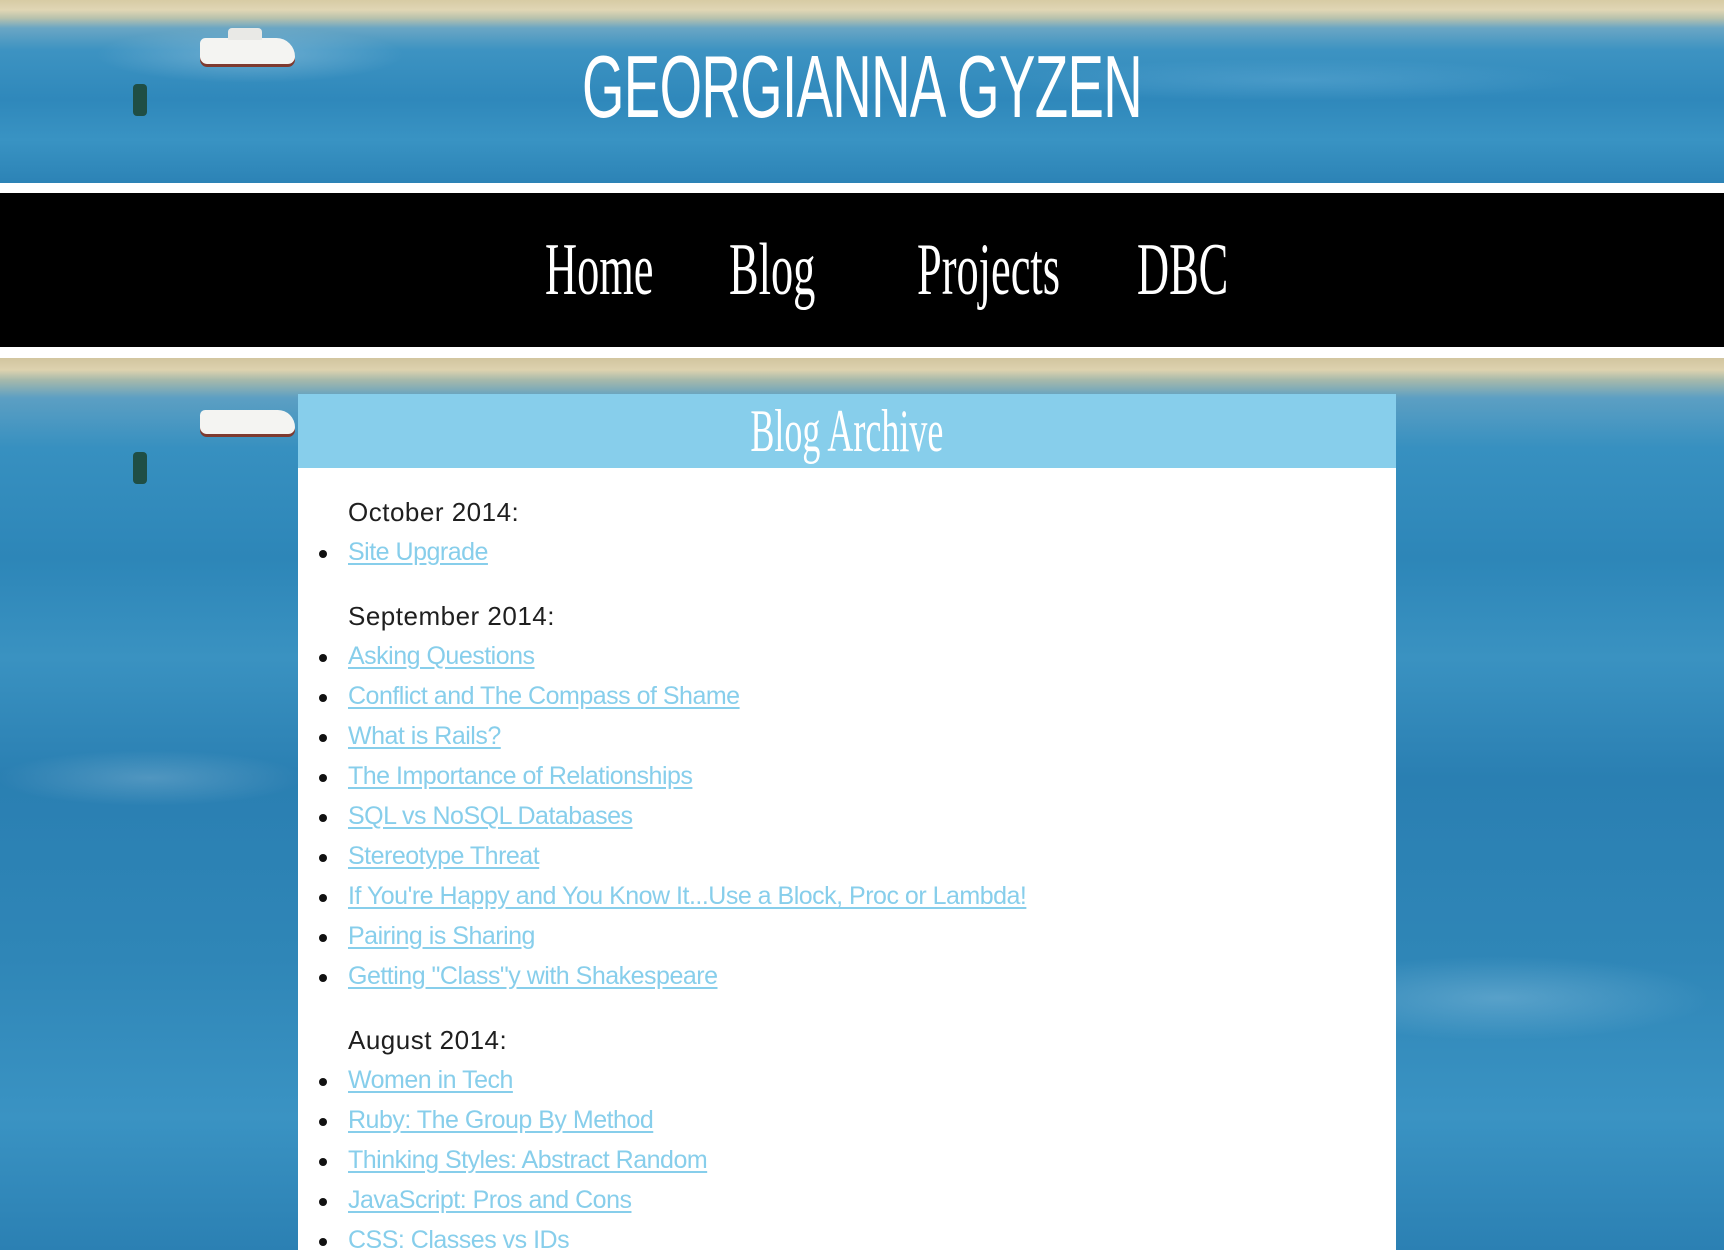  I want to click on post-link: JavaScript: Pros and Cons, so click(490, 1200).